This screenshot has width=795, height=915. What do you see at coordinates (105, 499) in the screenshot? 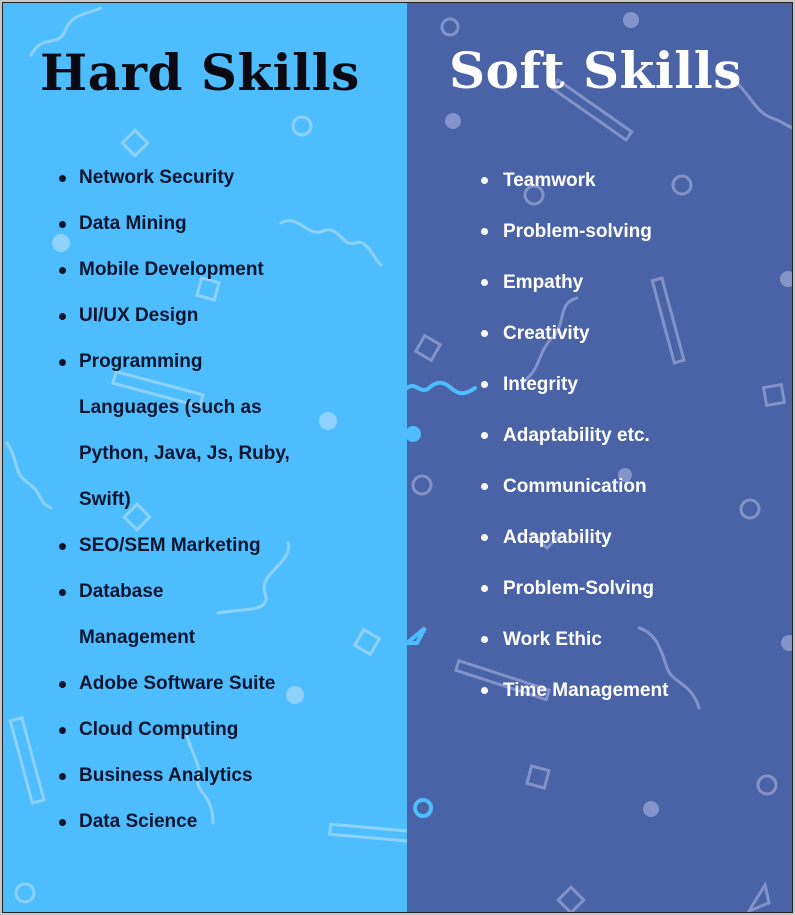
I see `list-item-continuation: Swift)` at bounding box center [105, 499].